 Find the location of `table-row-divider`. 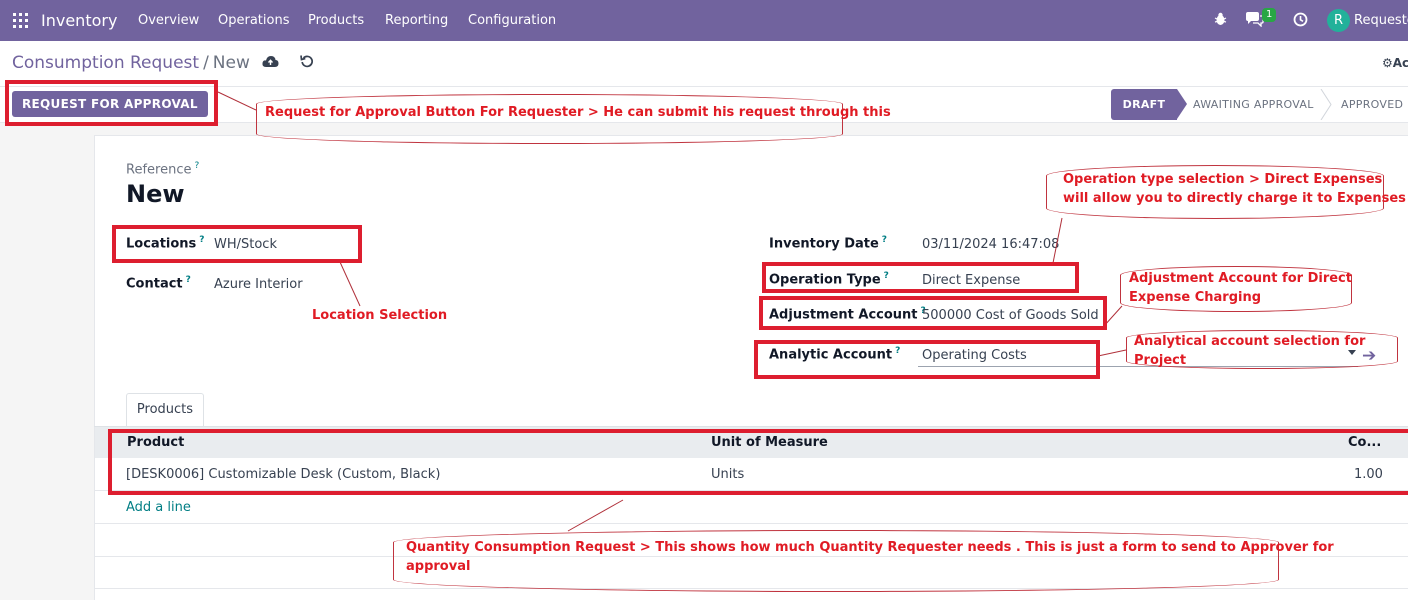

table-row-divider is located at coordinates (751, 523).